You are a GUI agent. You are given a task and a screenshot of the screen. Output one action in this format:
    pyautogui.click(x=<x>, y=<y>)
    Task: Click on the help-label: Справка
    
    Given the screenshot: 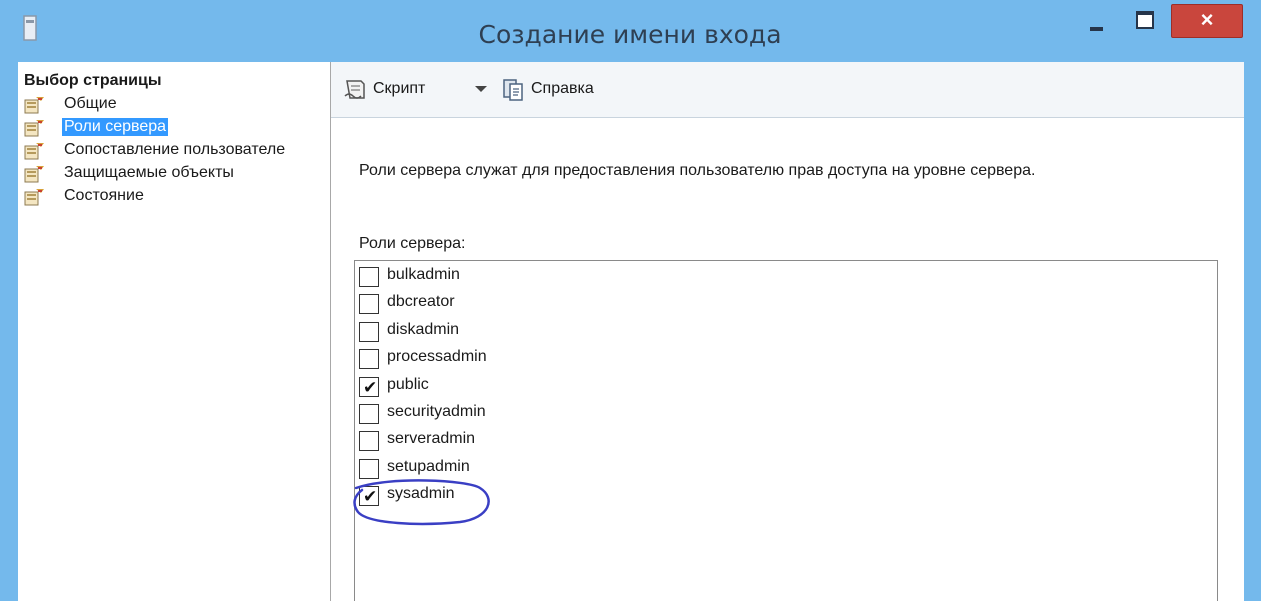 What is the action you would take?
    pyautogui.click(x=562, y=88)
    